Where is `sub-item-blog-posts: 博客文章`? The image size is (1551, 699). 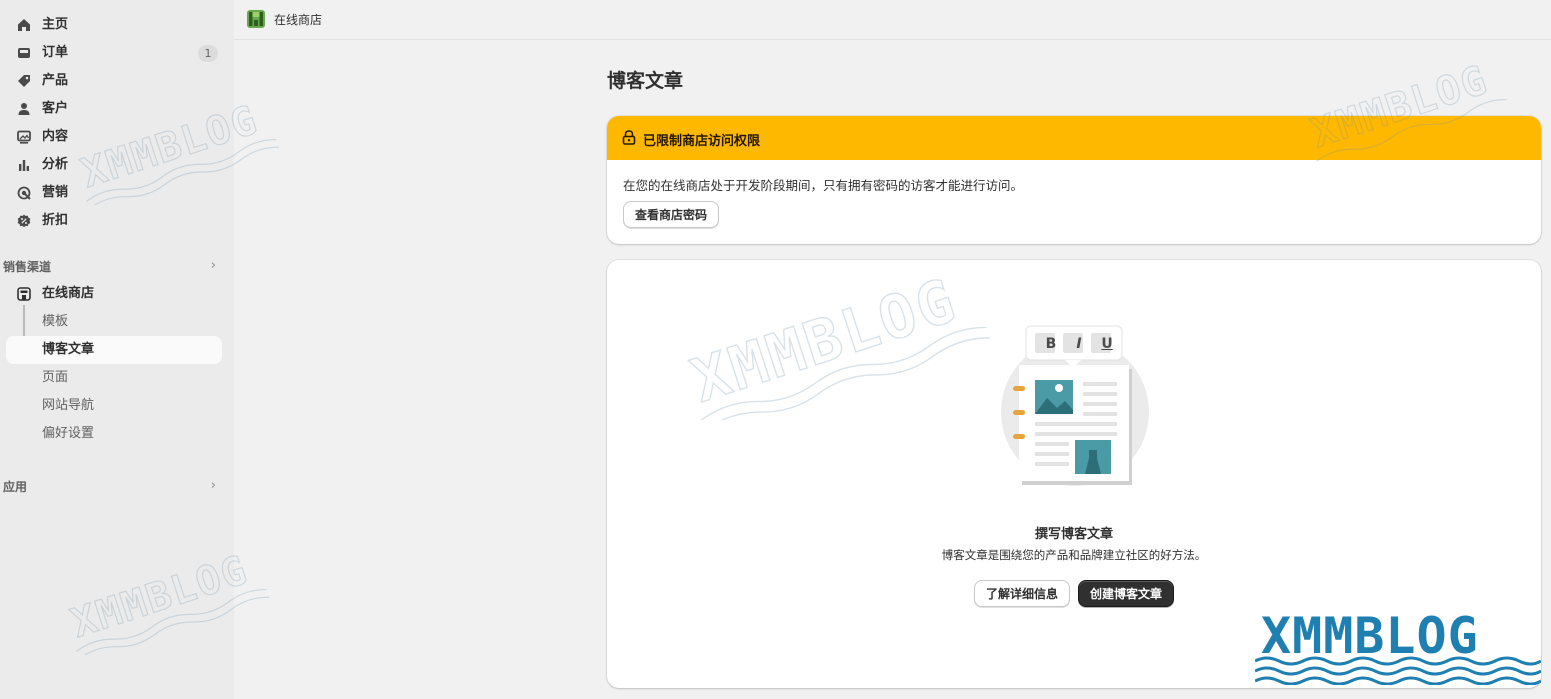 sub-item-blog-posts: 博客文章 is located at coordinates (114, 350).